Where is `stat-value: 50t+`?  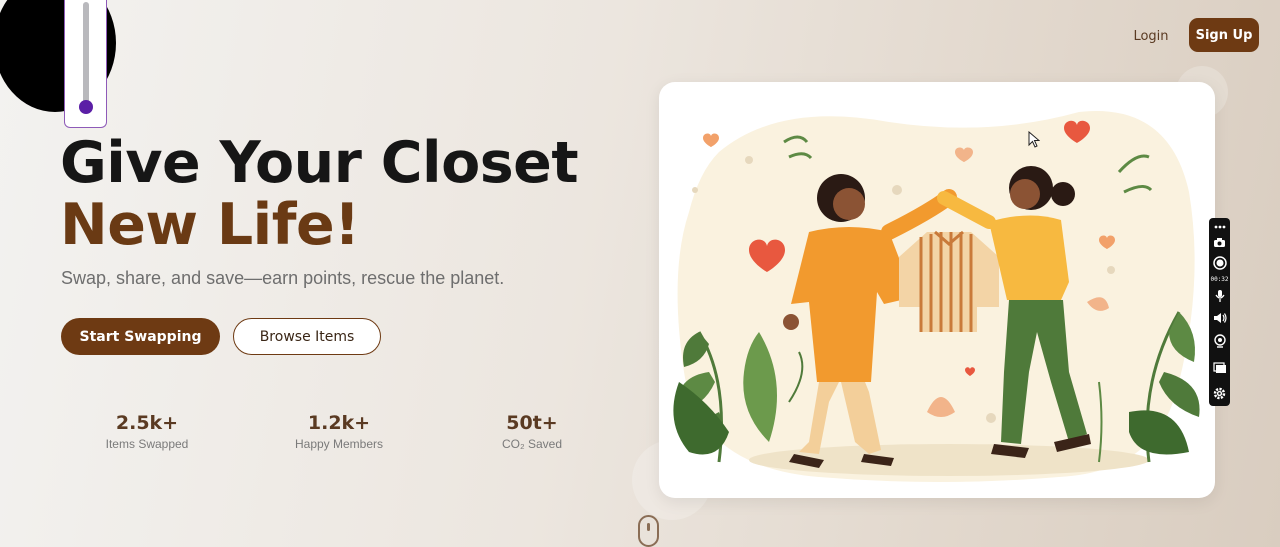
stat-value: 50t+ is located at coordinates (532, 423).